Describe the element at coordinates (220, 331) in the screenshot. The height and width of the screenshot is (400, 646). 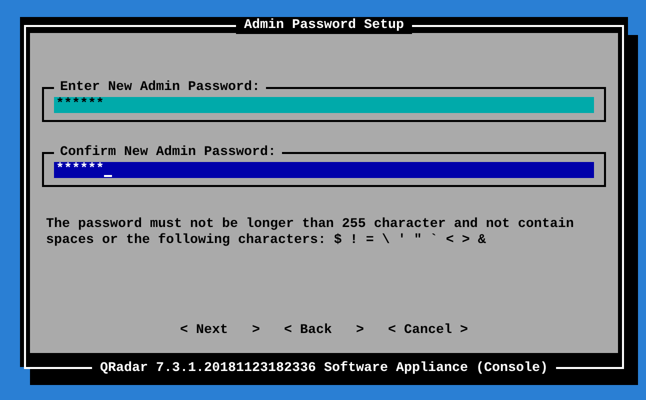
I see `dialog-button: < Next >` at that location.